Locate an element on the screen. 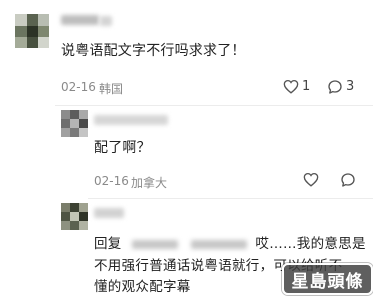 Image resolution: width=373 pixels, height=296 pixels. comment-text: 懂的观众配字幕 is located at coordinates (142, 287).